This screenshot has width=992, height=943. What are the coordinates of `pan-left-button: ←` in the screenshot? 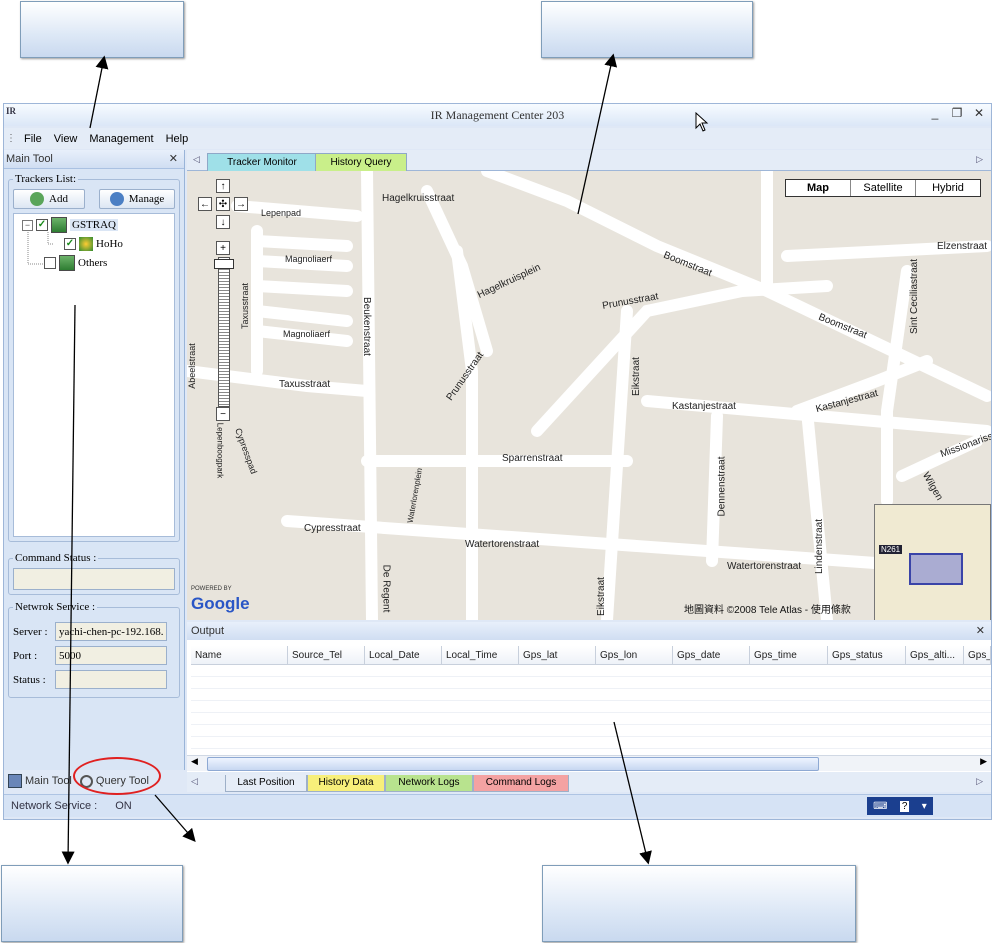 It's located at (205, 204).